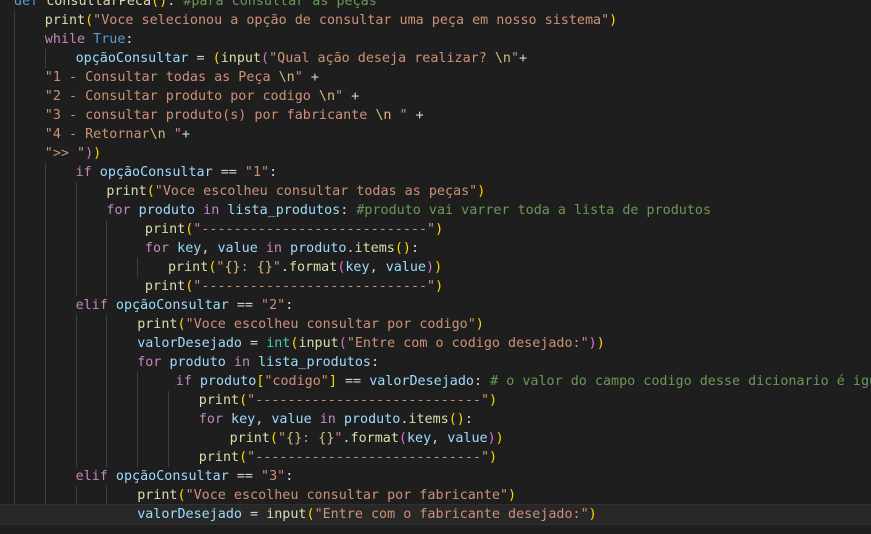 The image size is (871, 534). I want to click on code-line: ">> ")), so click(50, 153).